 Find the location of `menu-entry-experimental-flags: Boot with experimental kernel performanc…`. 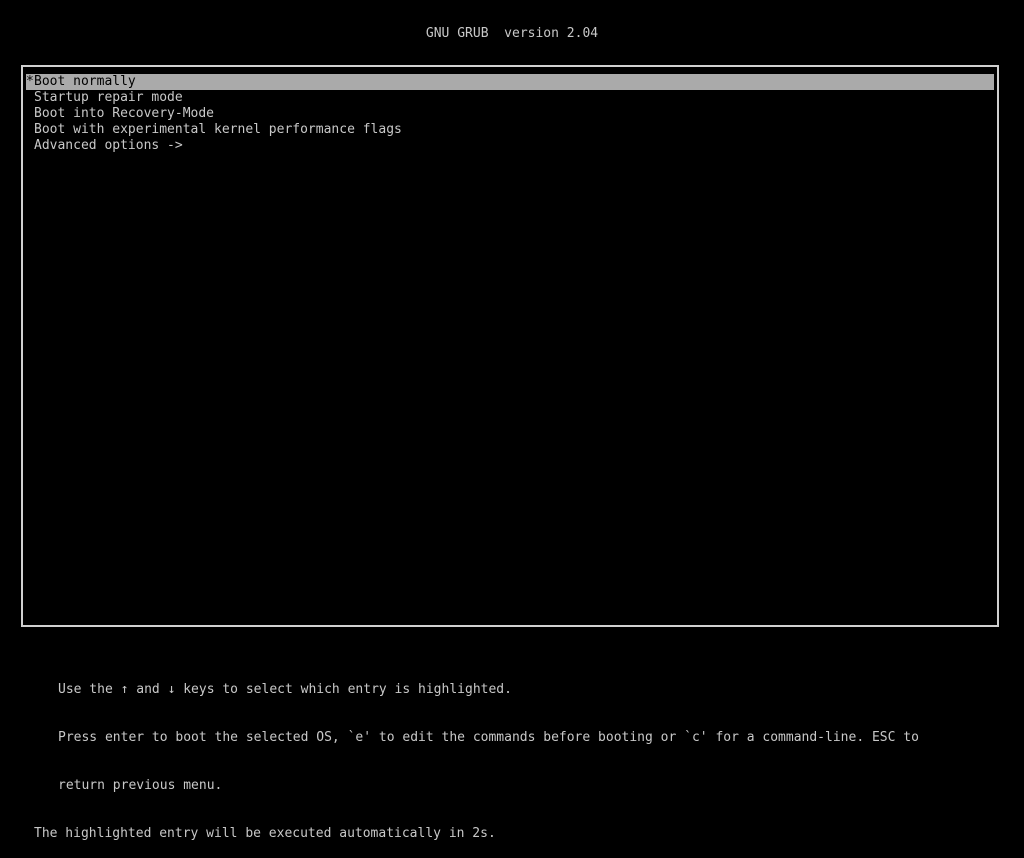

menu-entry-experimental-flags: Boot with experimental kernel performanc… is located at coordinates (510, 130).